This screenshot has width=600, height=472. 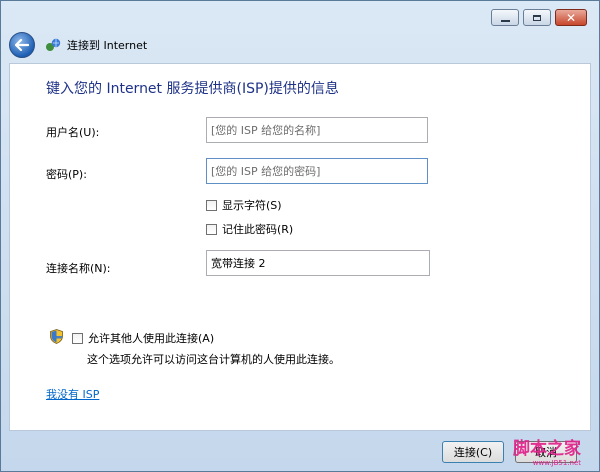 I want to click on username-input, so click(x=317, y=130).